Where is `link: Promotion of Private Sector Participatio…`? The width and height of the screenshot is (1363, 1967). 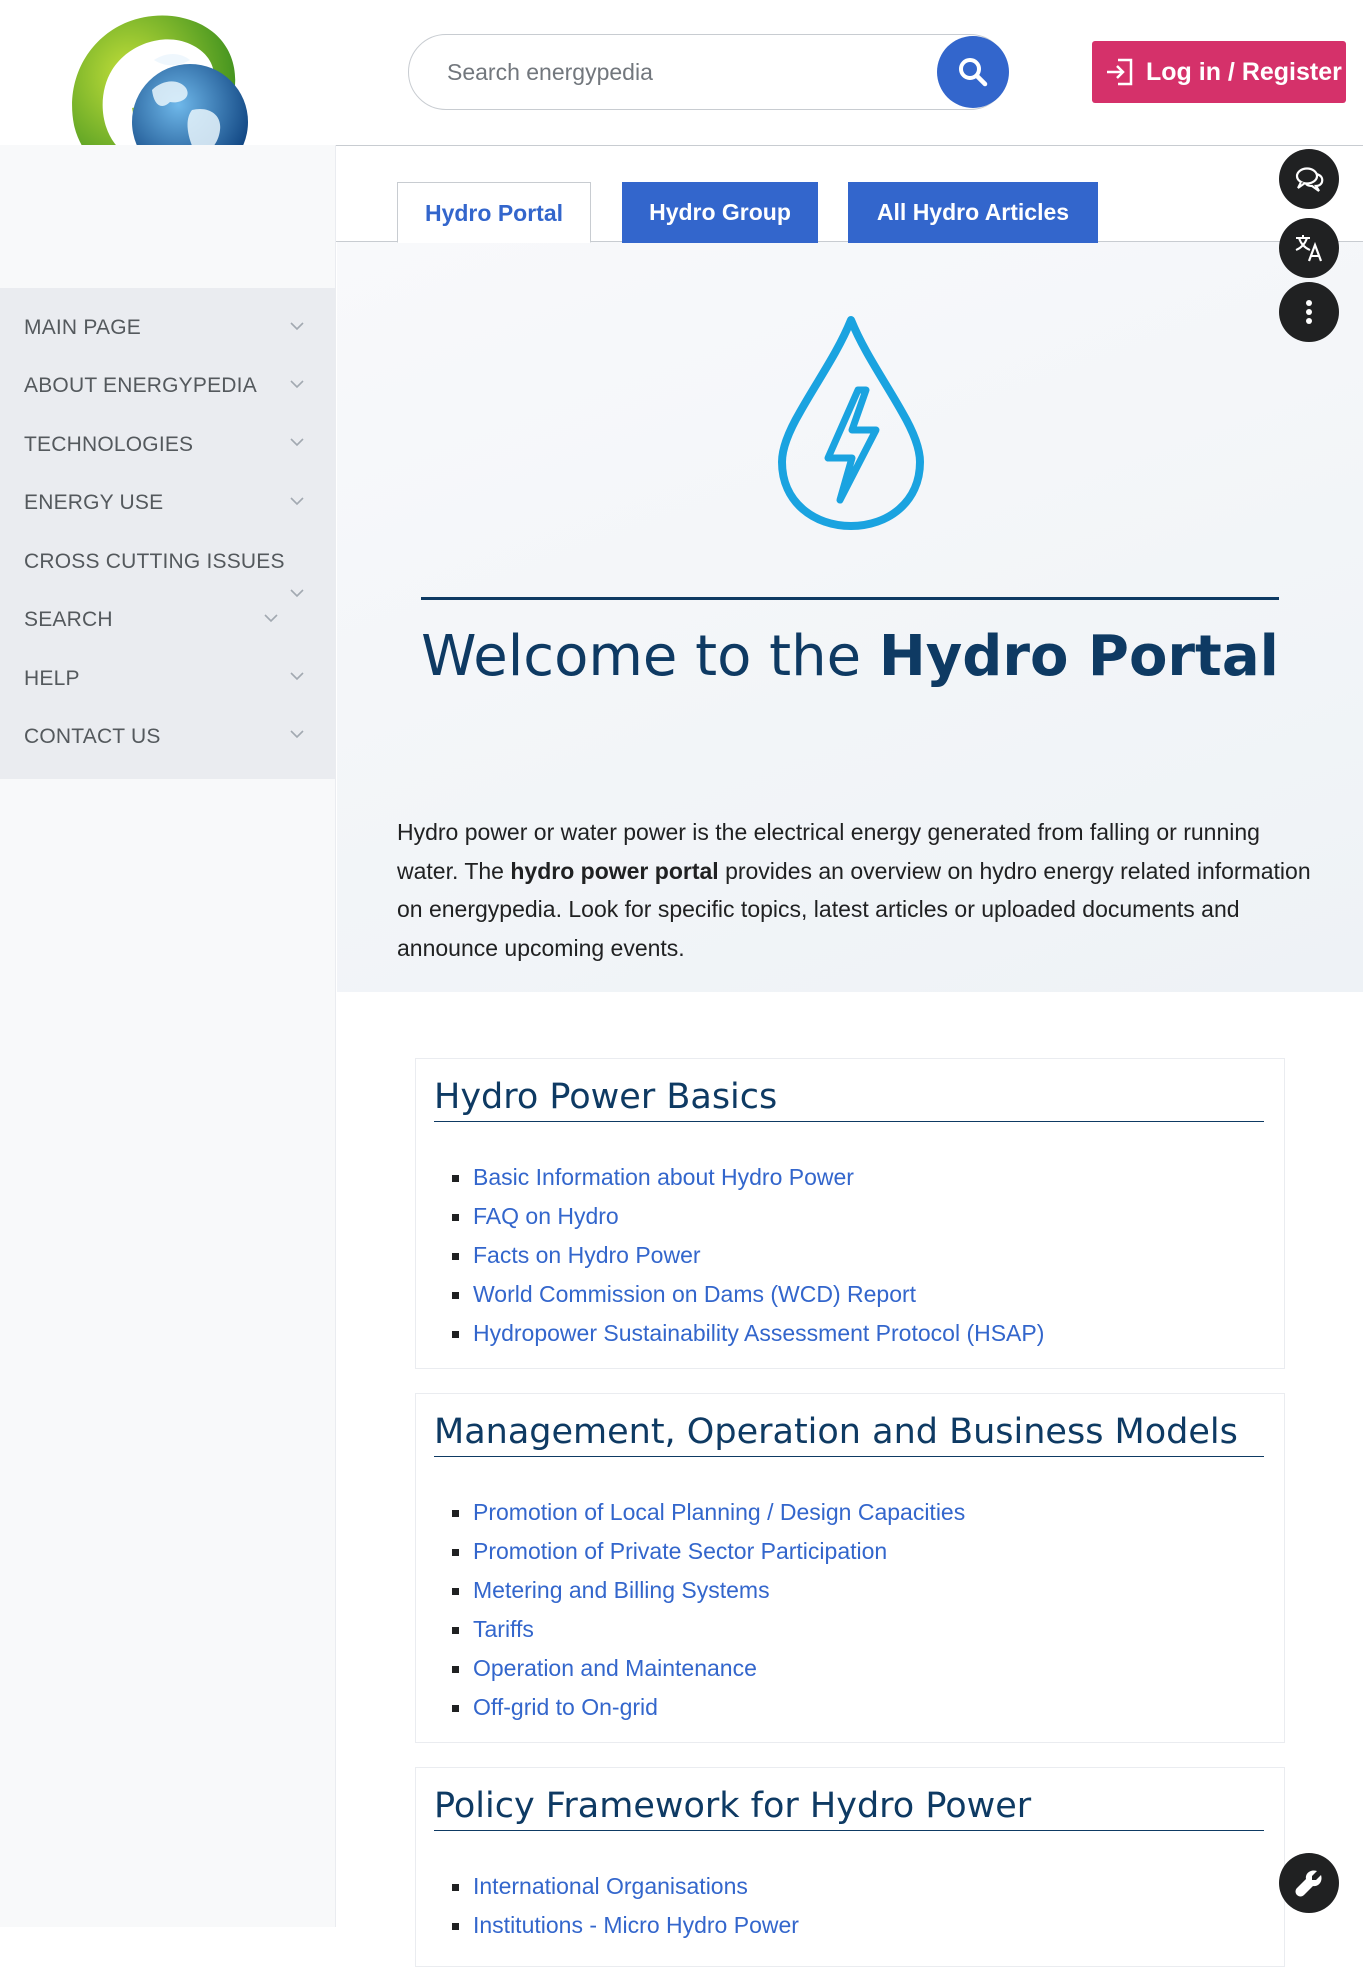
link: Promotion of Private Sector Participatio… is located at coordinates (680, 1551).